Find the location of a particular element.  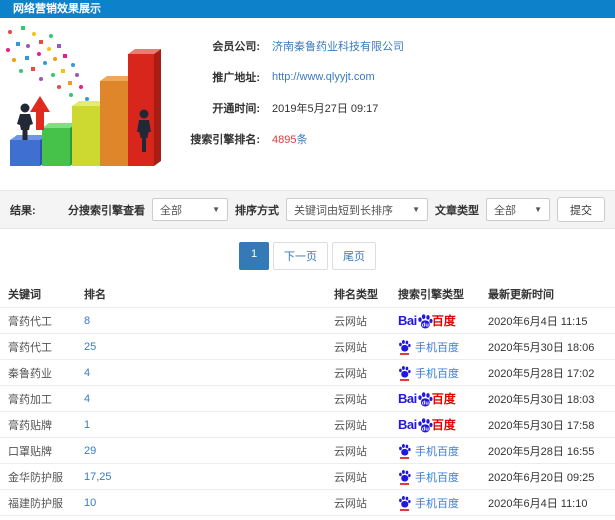

sort-filter-label: 排序方式 is located at coordinates (257, 210).